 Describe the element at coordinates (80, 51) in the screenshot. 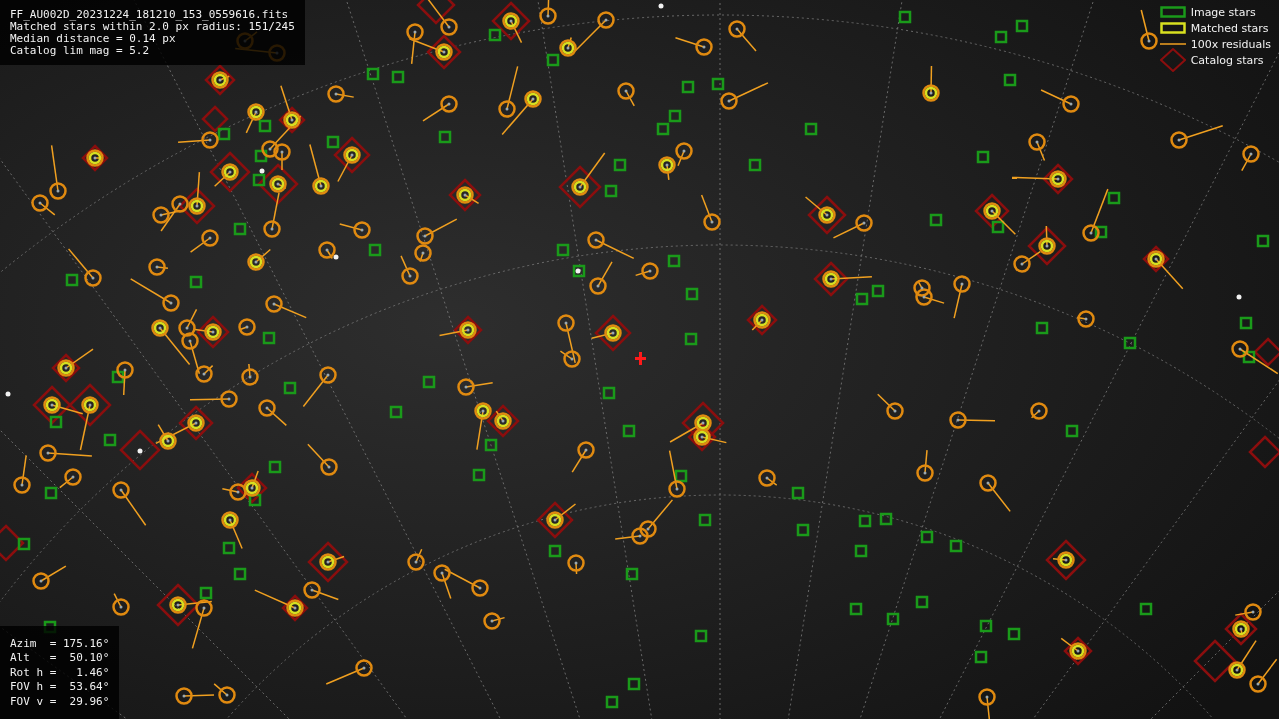

I see `info-text: Catalog lim mag = 5.2` at that location.